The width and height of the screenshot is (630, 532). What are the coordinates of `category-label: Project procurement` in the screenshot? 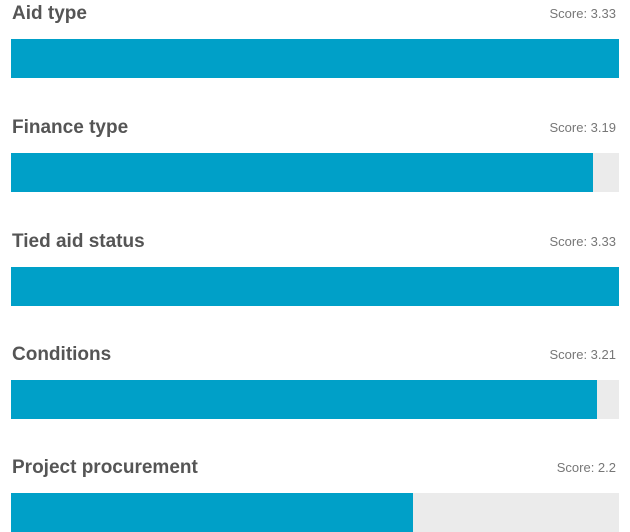 It's located at (105, 467).